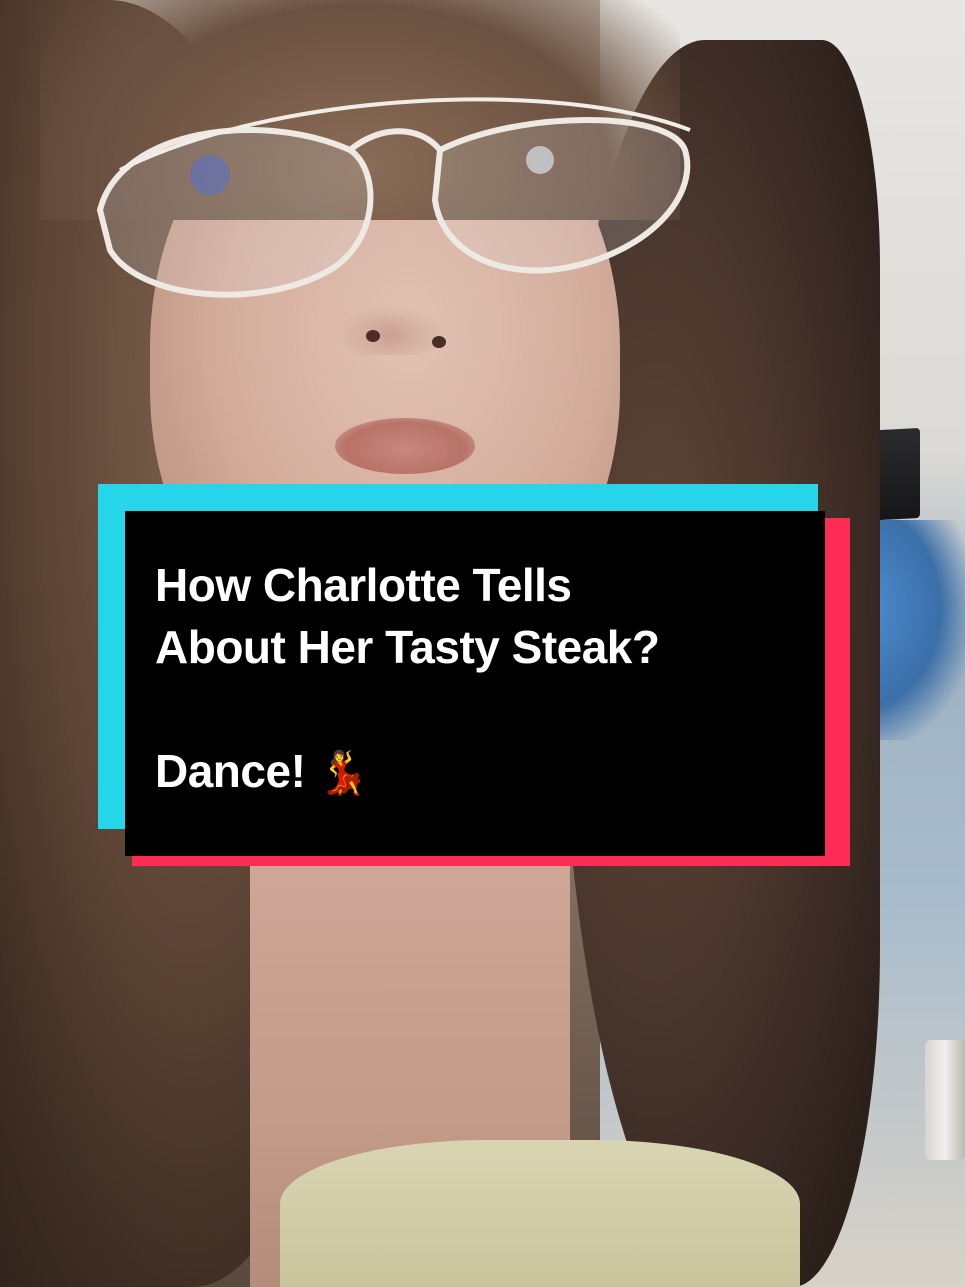 This screenshot has height=1287, width=965. Describe the element at coordinates (393, 197) in the screenshot. I see `eyeglasses-graphic` at that location.